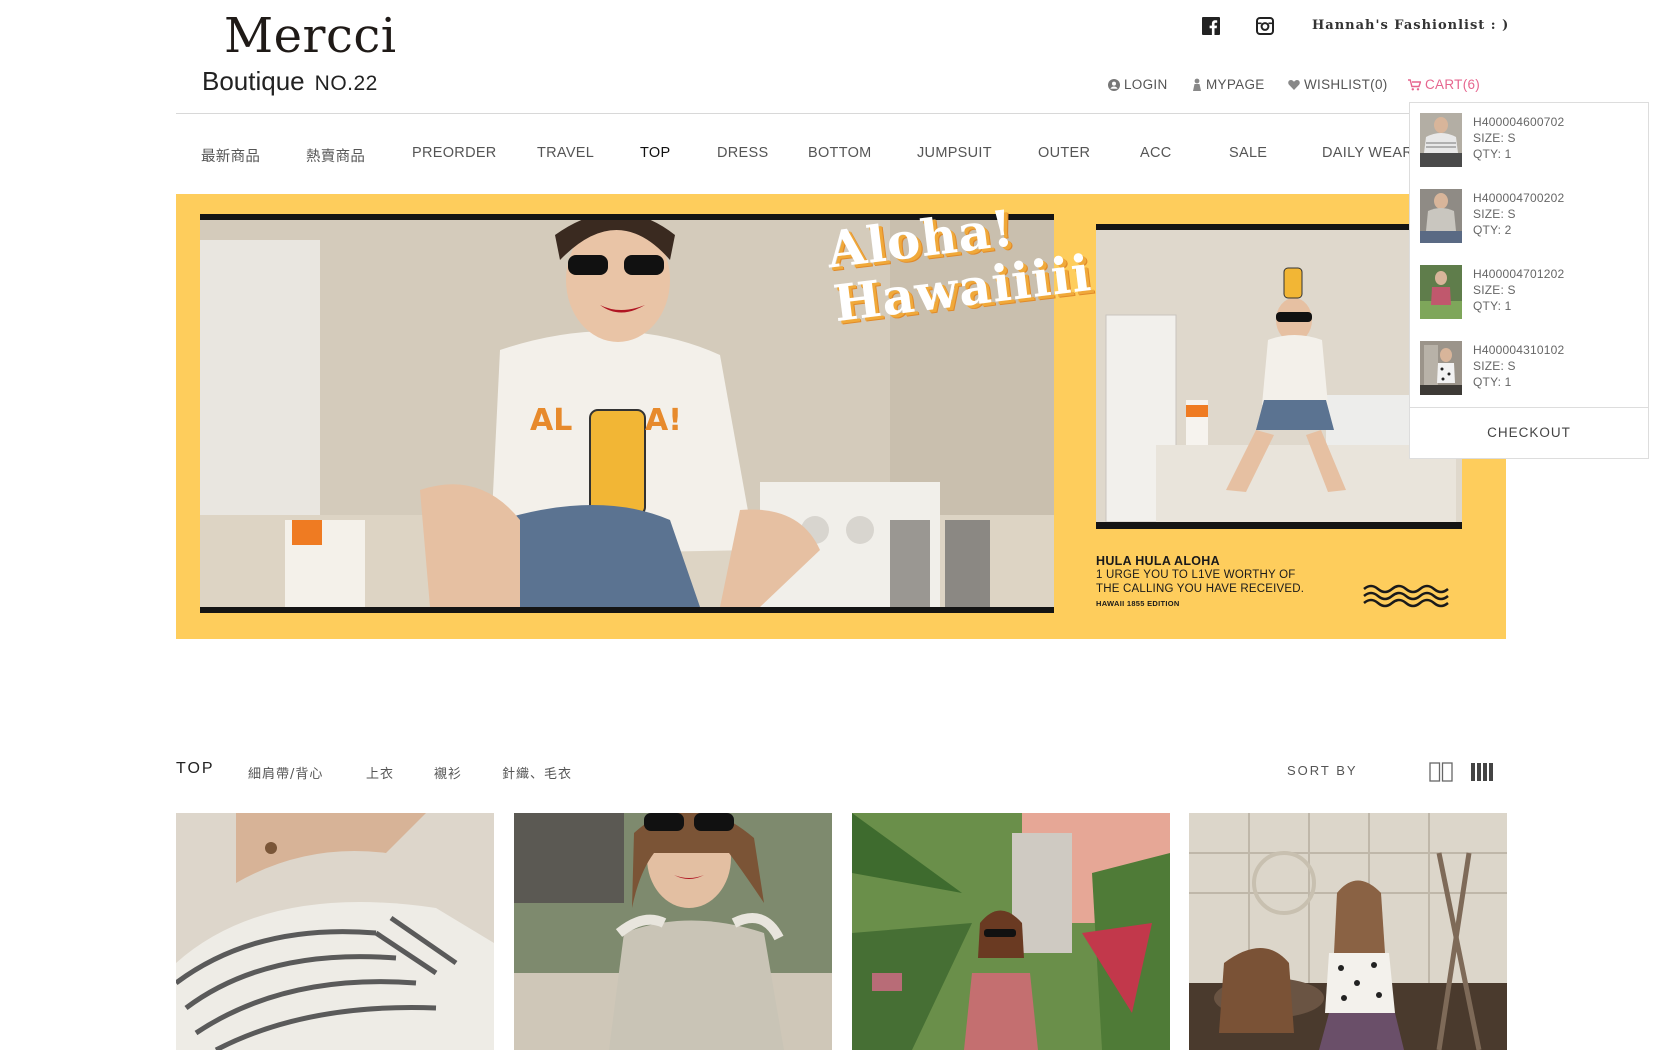 The width and height of the screenshot is (1680, 1050). What do you see at coordinates (1529, 407) in the screenshot?
I see `cart-divider` at bounding box center [1529, 407].